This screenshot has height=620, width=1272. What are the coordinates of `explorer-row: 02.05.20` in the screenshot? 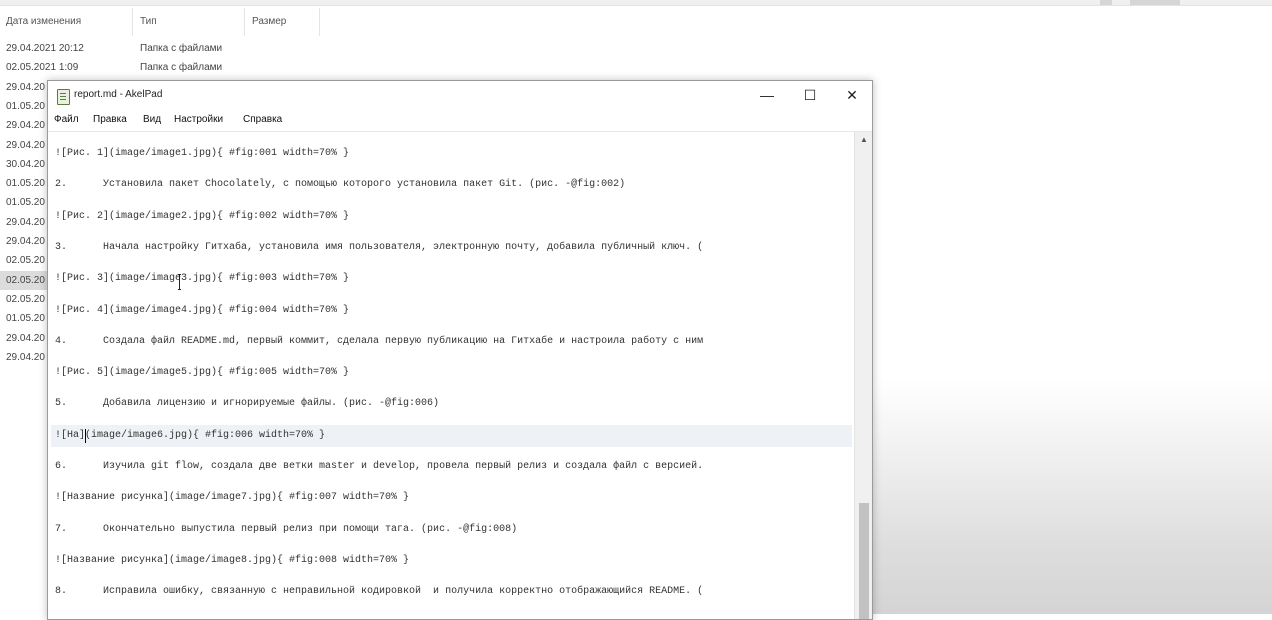 It's located at (24, 280).